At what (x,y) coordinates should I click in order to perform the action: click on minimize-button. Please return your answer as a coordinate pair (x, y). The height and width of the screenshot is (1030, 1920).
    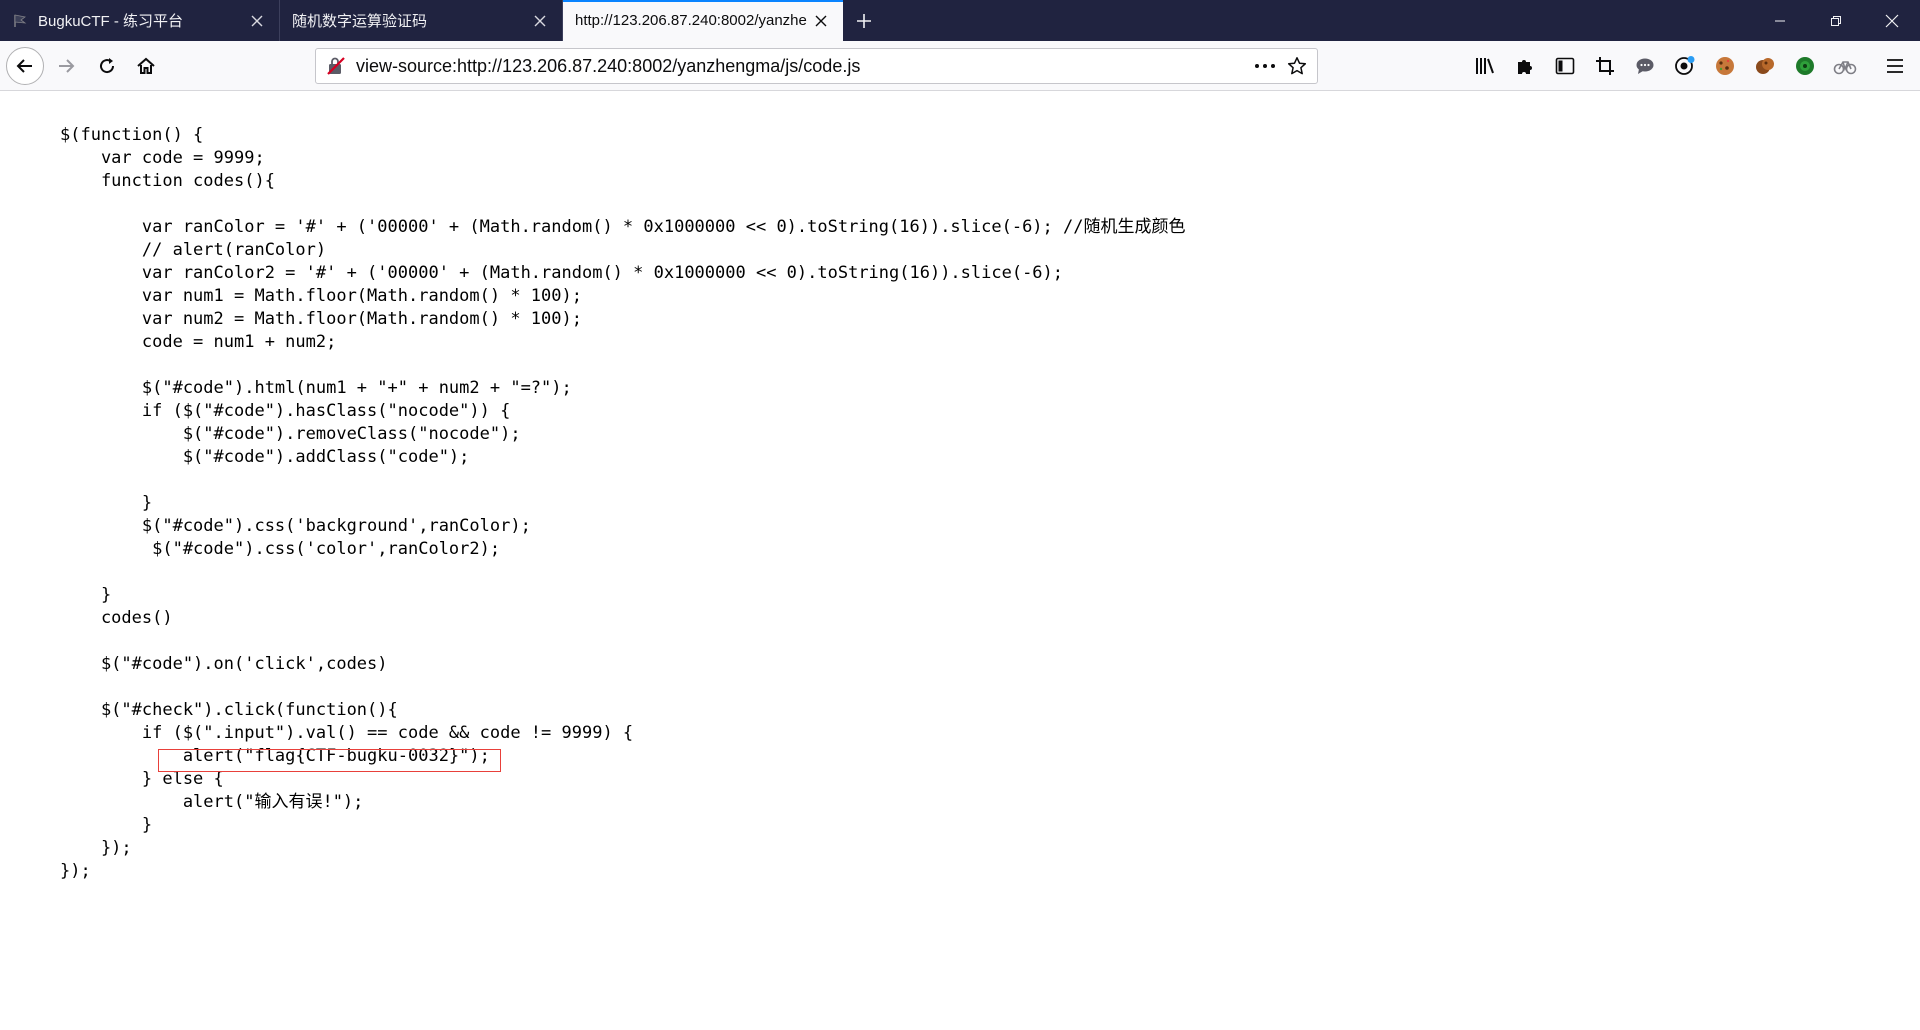
    Looking at the image, I should click on (1780, 20).